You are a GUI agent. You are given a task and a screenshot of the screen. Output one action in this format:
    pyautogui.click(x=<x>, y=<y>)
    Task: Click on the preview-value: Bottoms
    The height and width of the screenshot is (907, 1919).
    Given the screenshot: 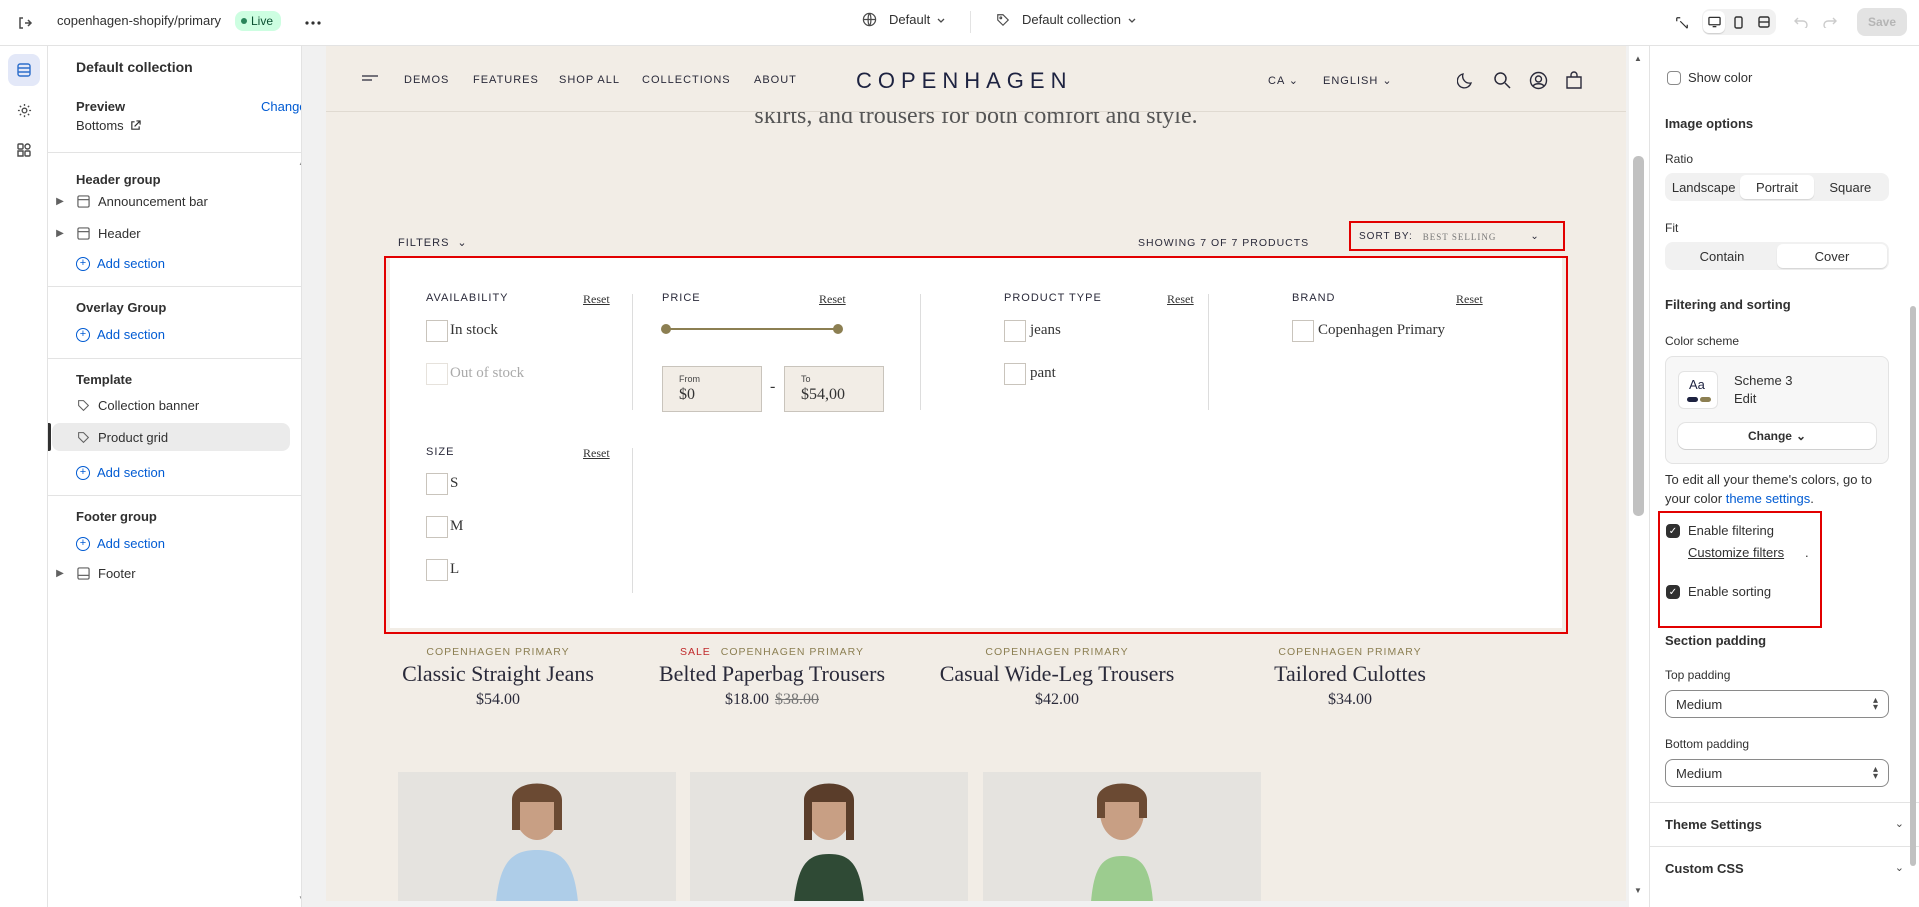 What is the action you would take?
    pyautogui.click(x=108, y=125)
    